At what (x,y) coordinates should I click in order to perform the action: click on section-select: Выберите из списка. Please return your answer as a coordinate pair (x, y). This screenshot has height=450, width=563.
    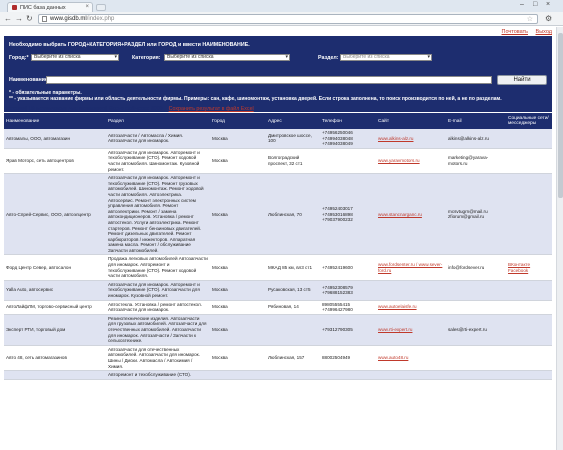
    Looking at the image, I should click on (386, 57).